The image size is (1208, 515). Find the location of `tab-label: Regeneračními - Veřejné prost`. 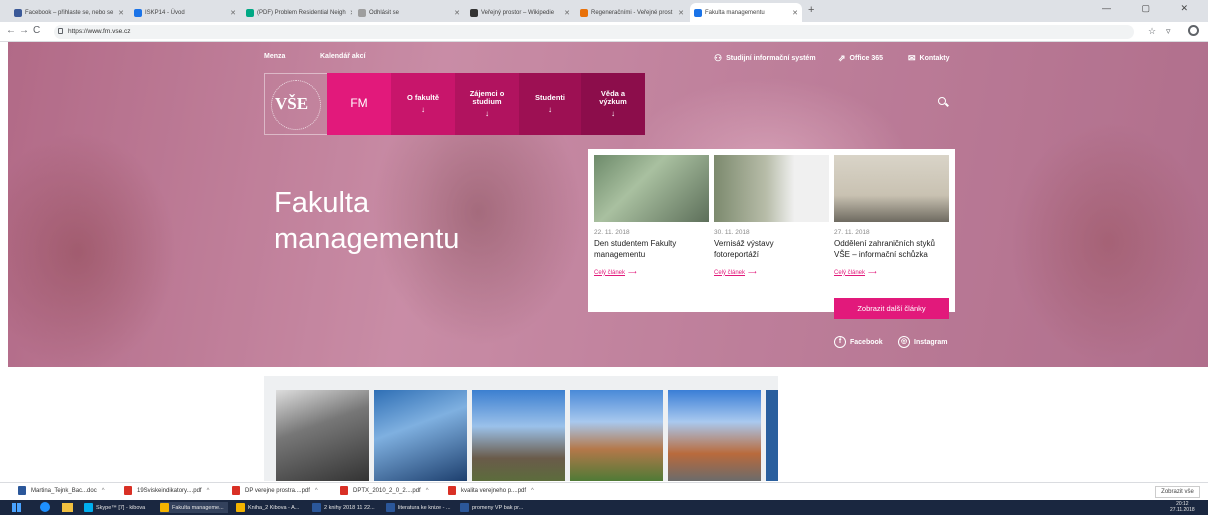

tab-label: Regeneračními - Veřejné prost is located at coordinates (632, 12).